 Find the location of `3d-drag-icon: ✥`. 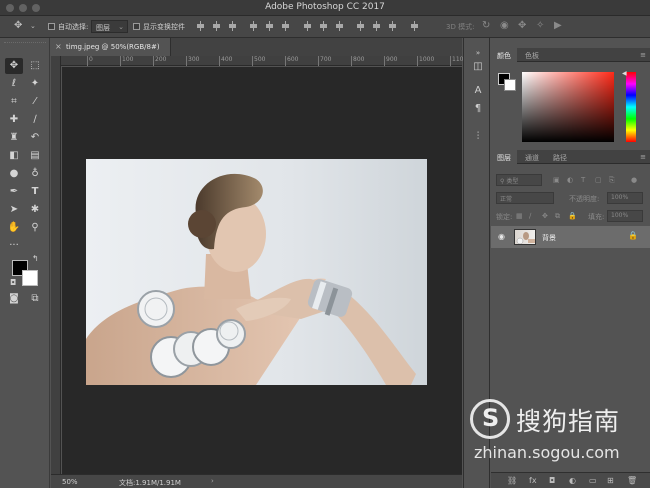

3d-drag-icon: ✥ is located at coordinates (522, 26).